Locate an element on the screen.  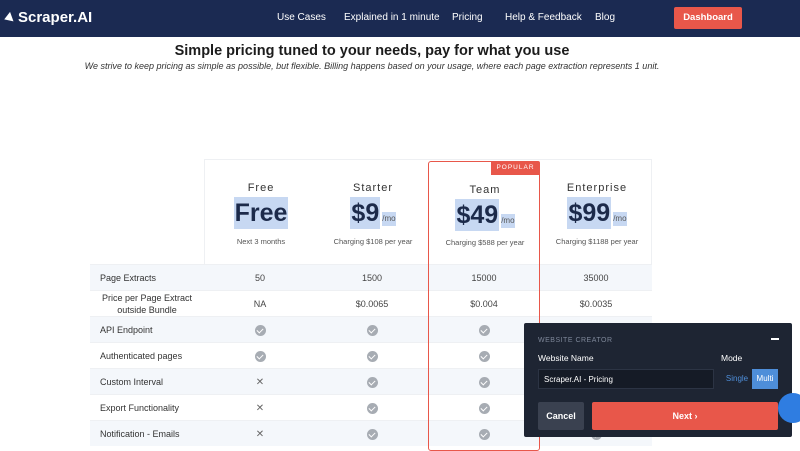
logo: Scraper.AI is located at coordinates (47, 17).